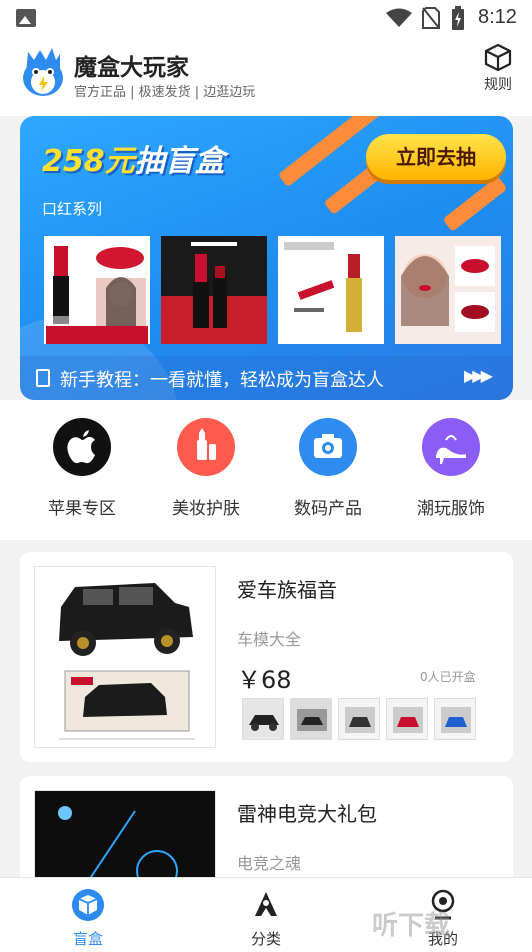  I want to click on rules-label: 规则, so click(498, 85).